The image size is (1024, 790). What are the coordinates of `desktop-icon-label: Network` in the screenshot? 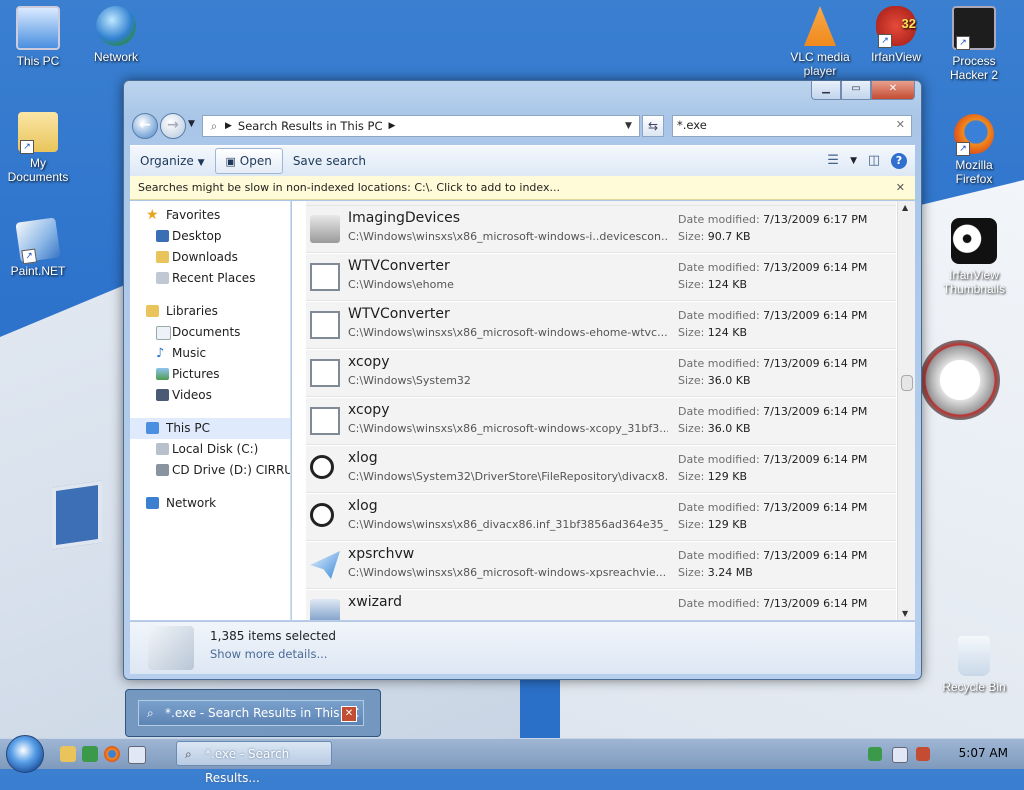 It's located at (115, 57).